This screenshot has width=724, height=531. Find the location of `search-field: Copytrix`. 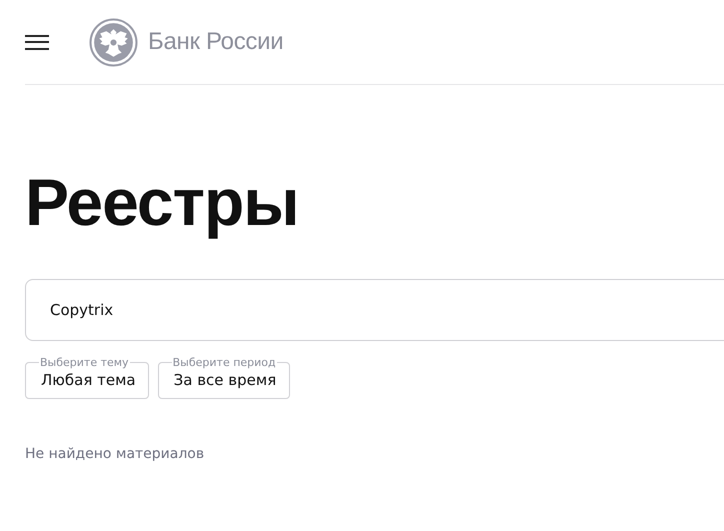

search-field: Copytrix is located at coordinates (374, 310).